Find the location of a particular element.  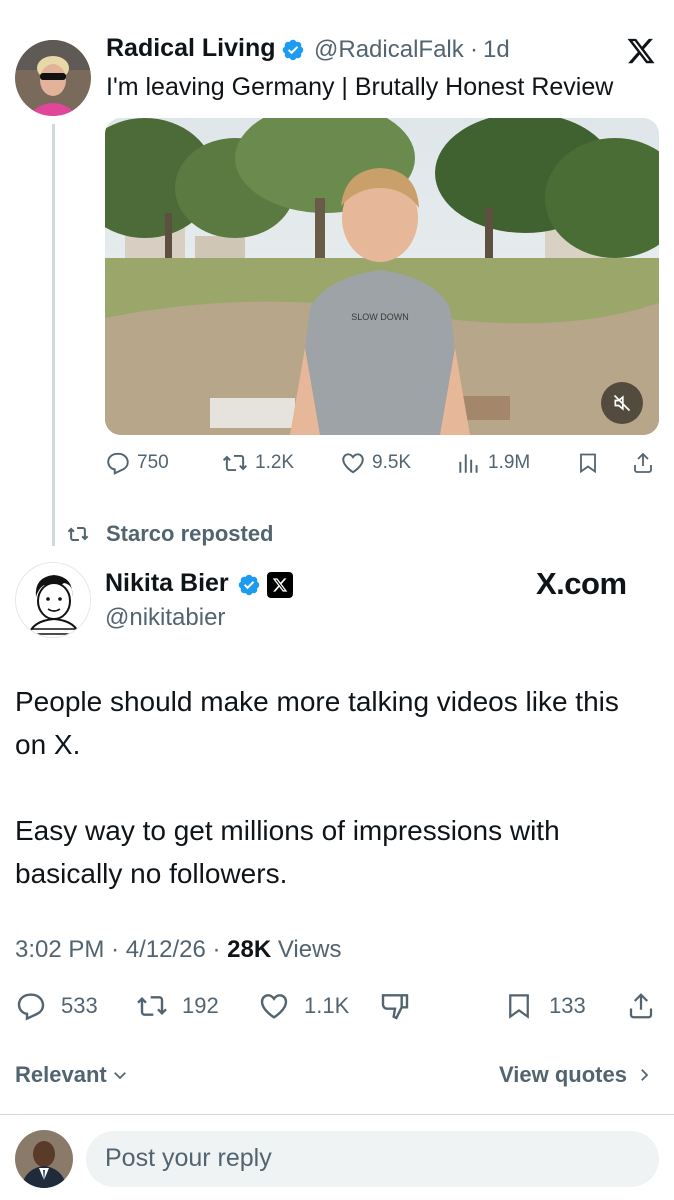

tweet-date: 4/12/26 is located at coordinates (166, 949).